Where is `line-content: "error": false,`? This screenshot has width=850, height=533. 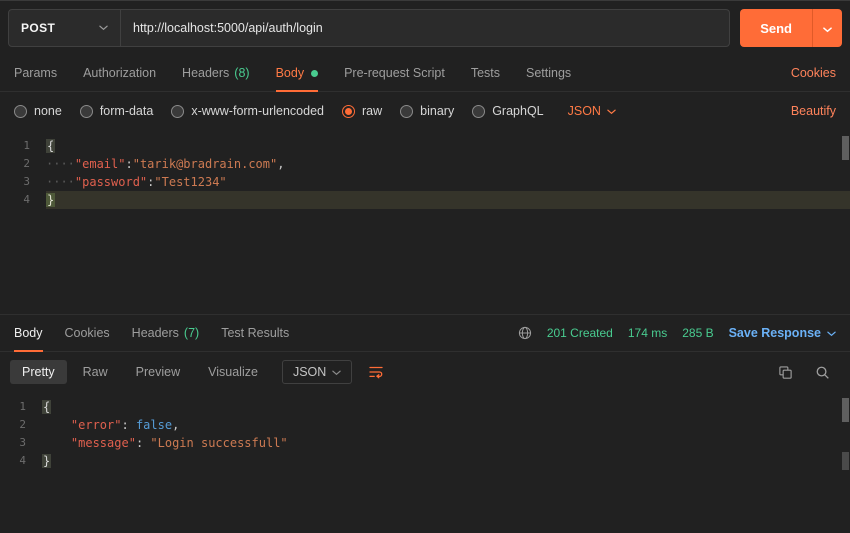
line-content: "error": false, is located at coordinates (125, 425).